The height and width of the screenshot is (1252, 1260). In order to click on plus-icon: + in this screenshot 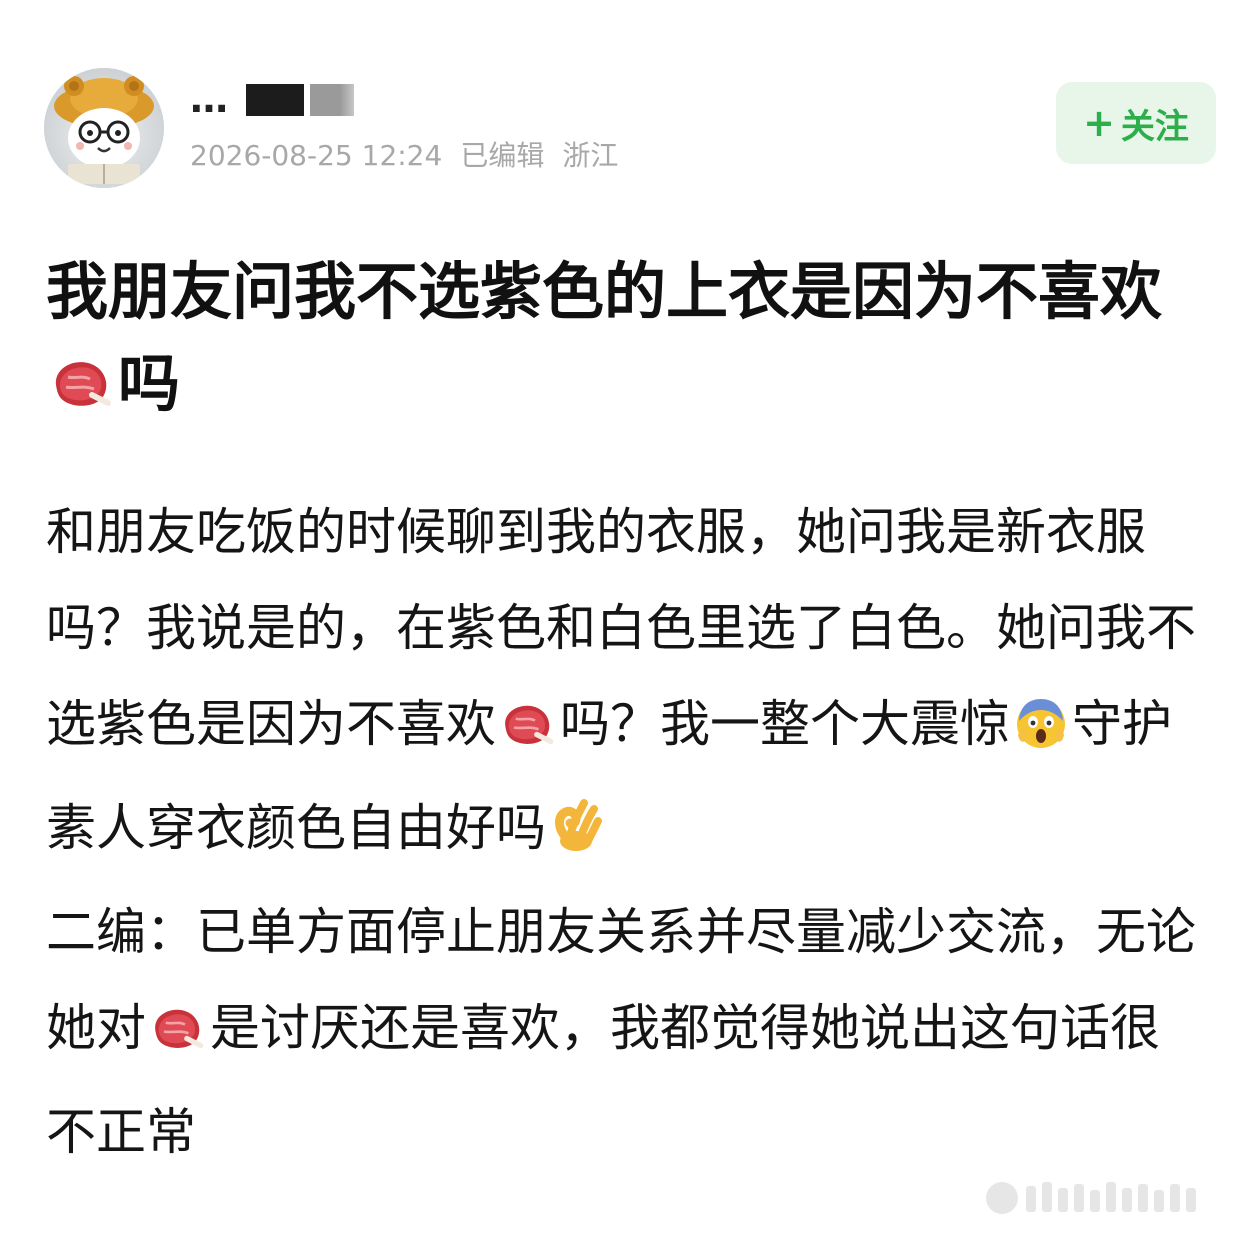, I will do `click(1099, 123)`.